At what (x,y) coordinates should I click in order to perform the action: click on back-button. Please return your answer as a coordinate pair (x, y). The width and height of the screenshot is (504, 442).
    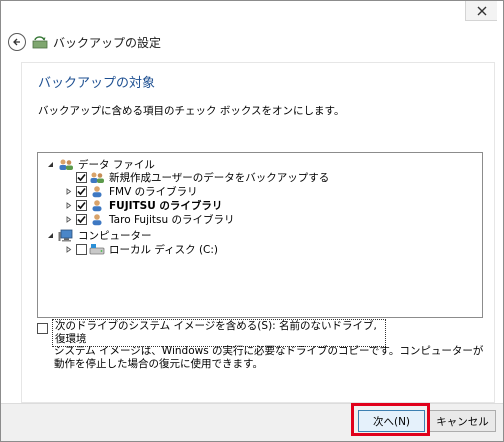
    Looking at the image, I should click on (17, 42).